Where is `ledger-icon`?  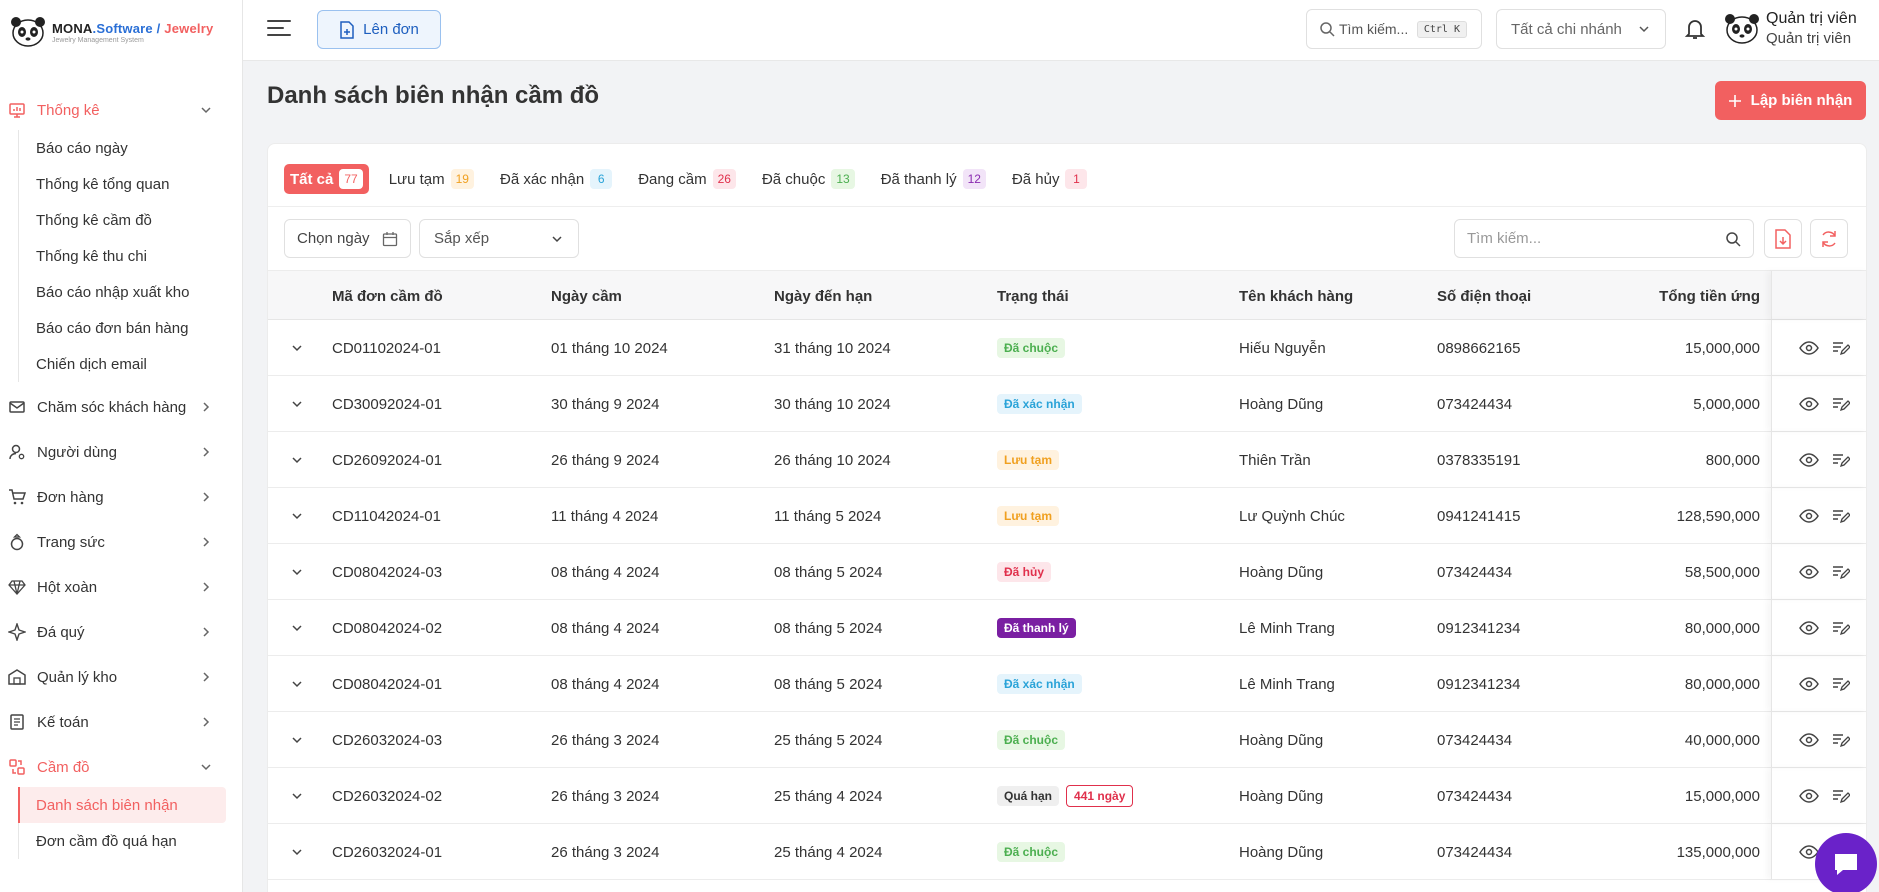
ledger-icon is located at coordinates (17, 722).